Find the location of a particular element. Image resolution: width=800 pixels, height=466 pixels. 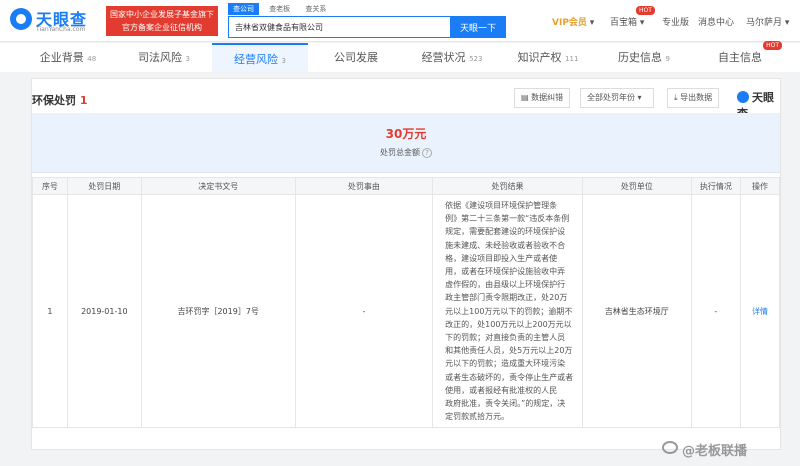

tab-enterprise-background: 企业背景 48 is located at coordinates (68, 57).